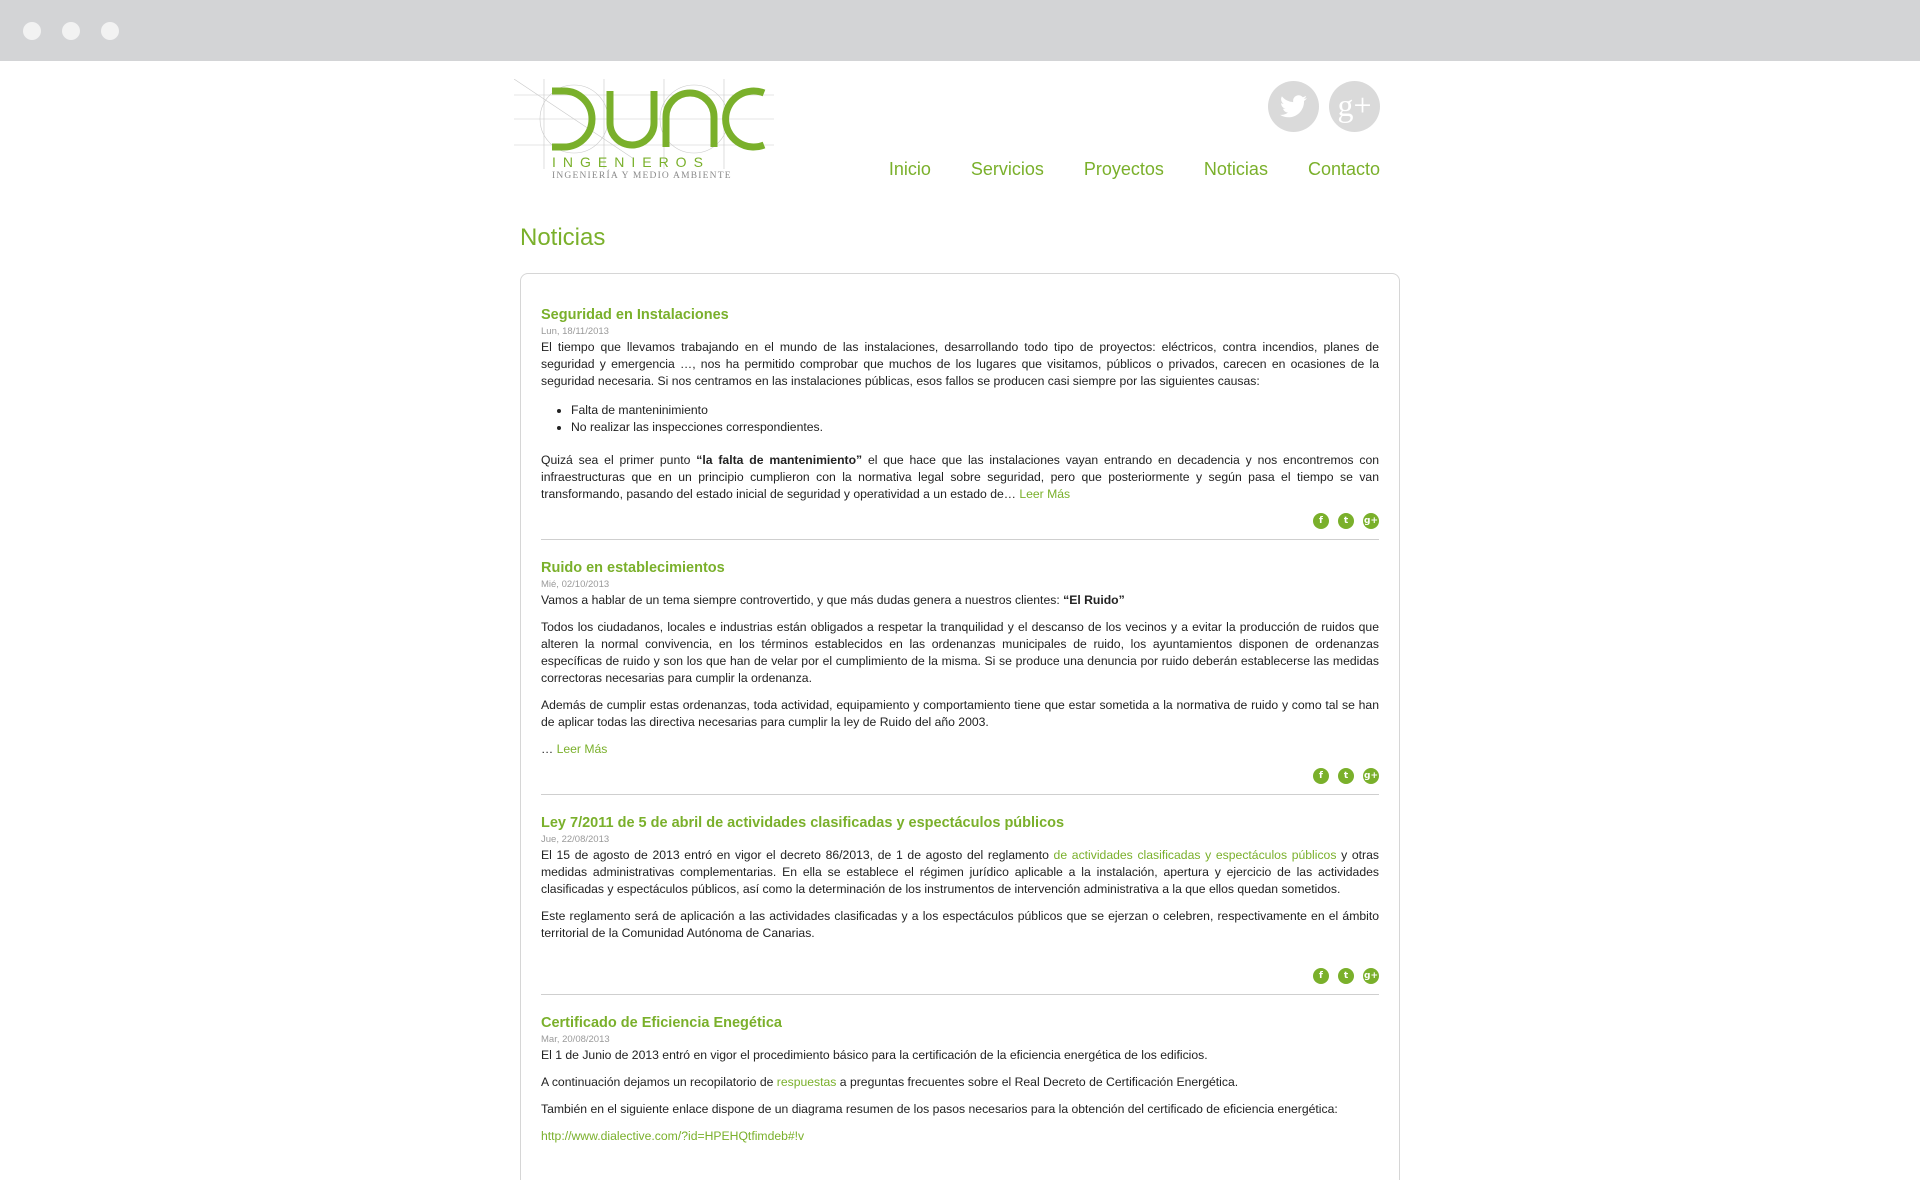  Describe the element at coordinates (575, 331) in the screenshot. I see `article-date: Lun, 18/11/2013` at that location.